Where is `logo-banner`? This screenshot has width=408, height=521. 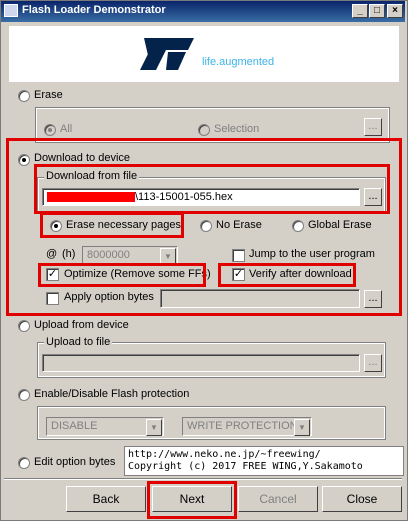
logo-banner is located at coordinates (204, 54).